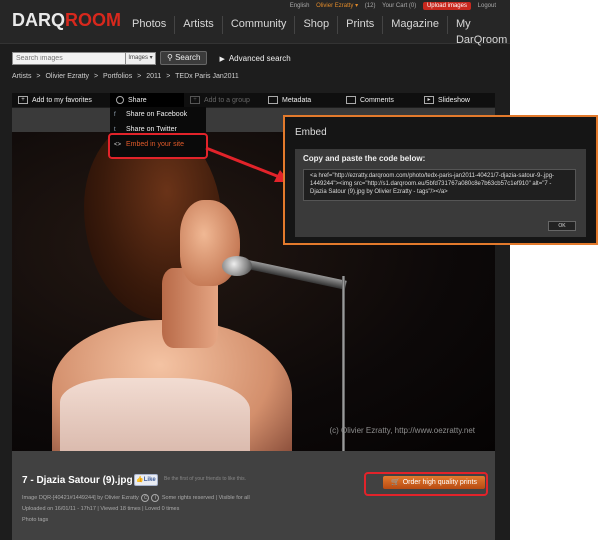 The width and height of the screenshot is (600, 540). What do you see at coordinates (158, 146) in the screenshot?
I see `embed-highlight-box` at bounding box center [158, 146].